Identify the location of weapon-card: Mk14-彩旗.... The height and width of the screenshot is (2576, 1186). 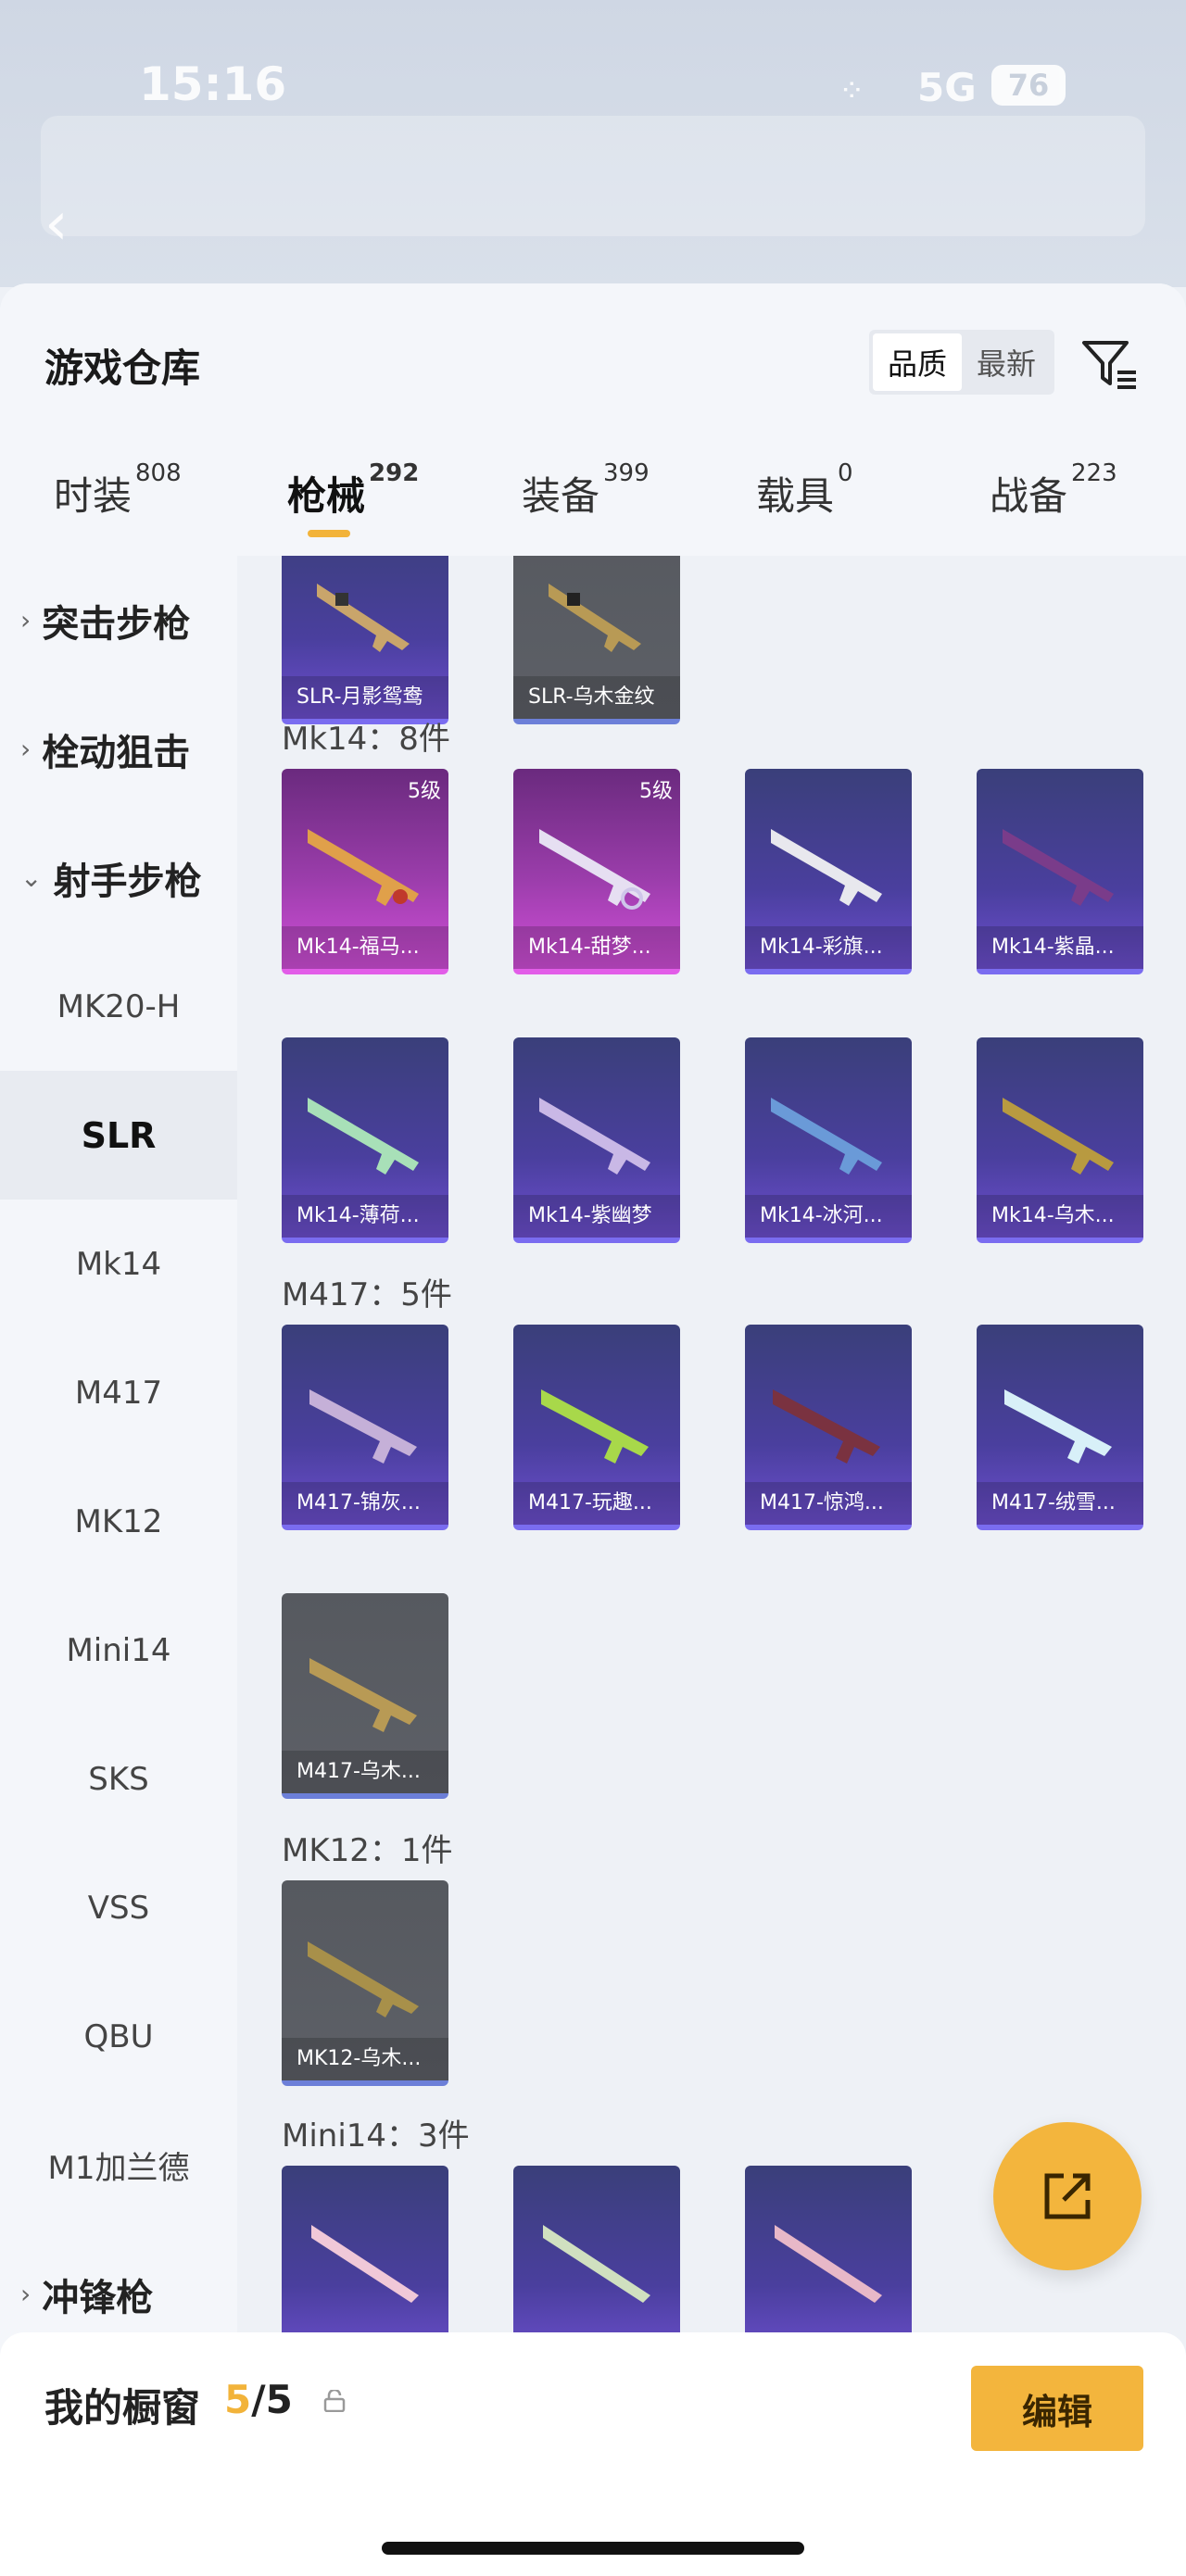
(828, 871).